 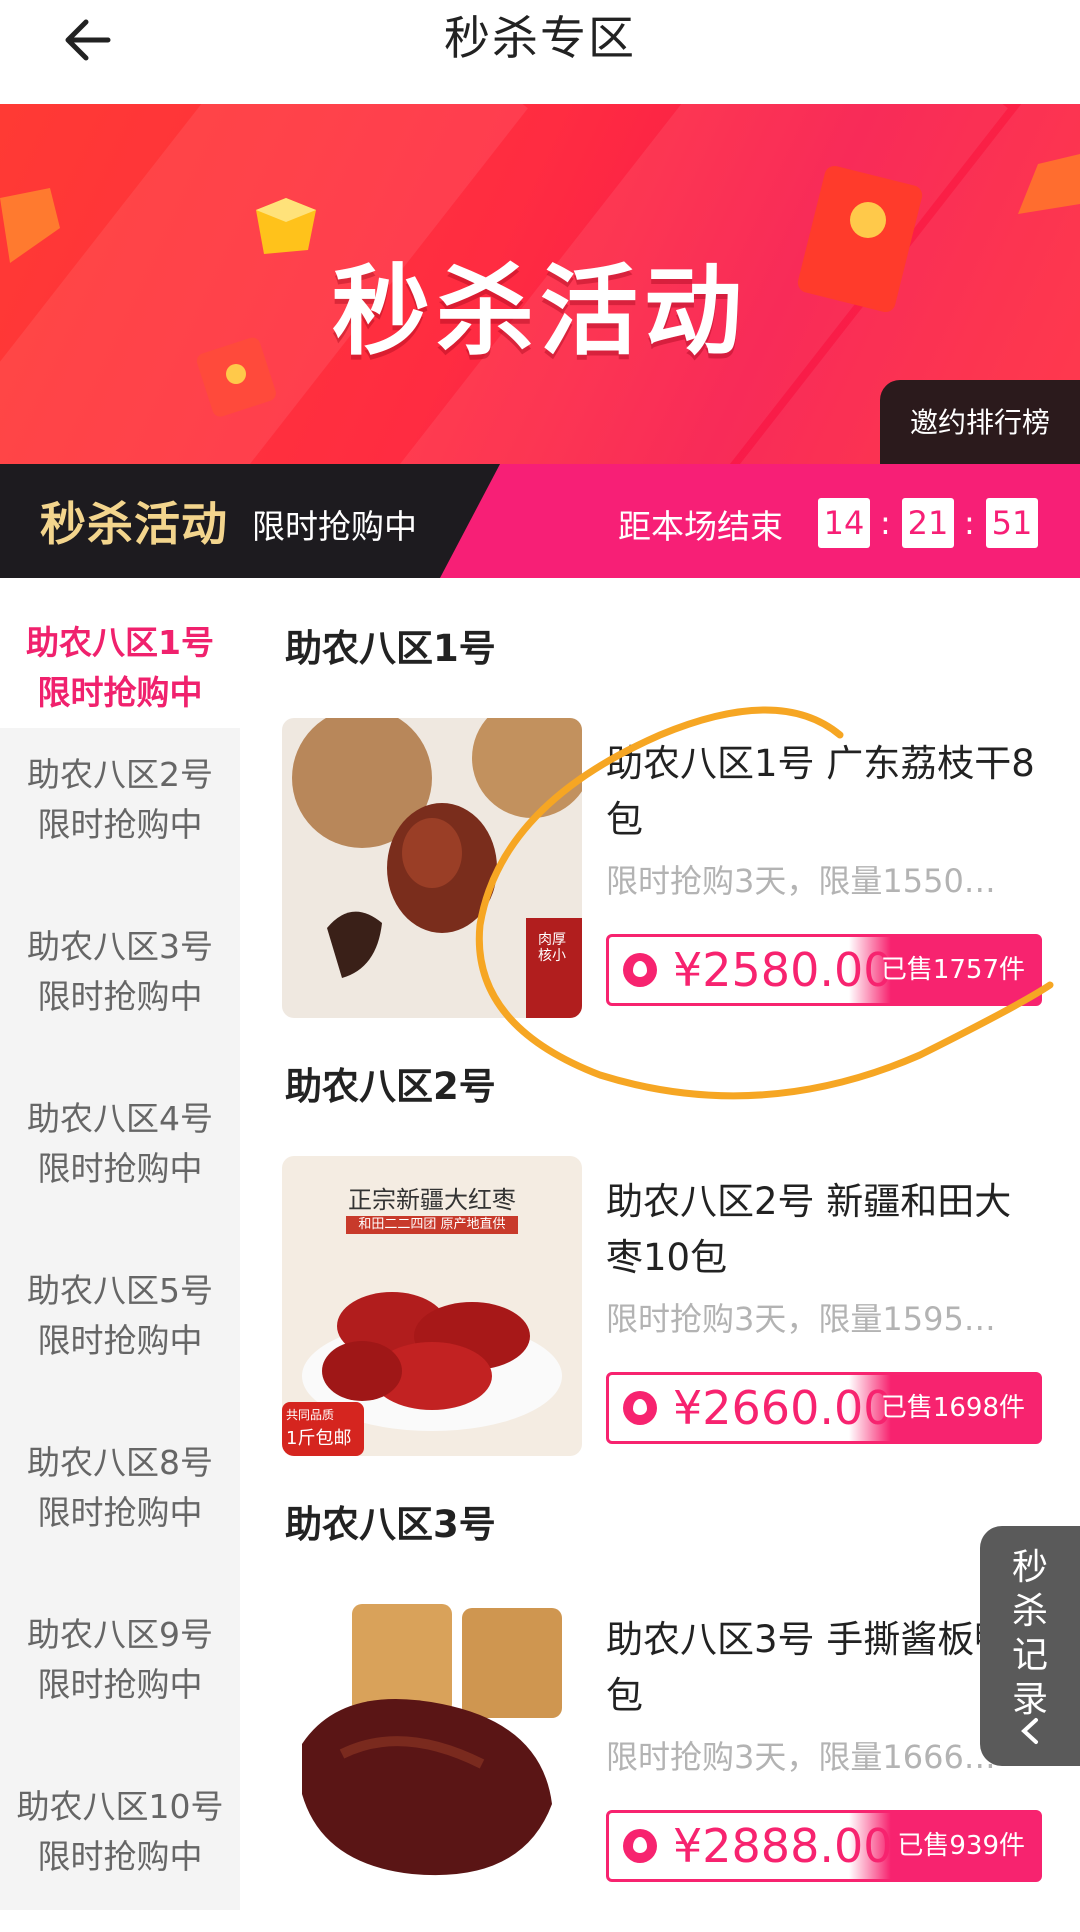 What do you see at coordinates (334, 526) in the screenshot?
I see `flash-sale-subtitle: 限时抢购中` at bounding box center [334, 526].